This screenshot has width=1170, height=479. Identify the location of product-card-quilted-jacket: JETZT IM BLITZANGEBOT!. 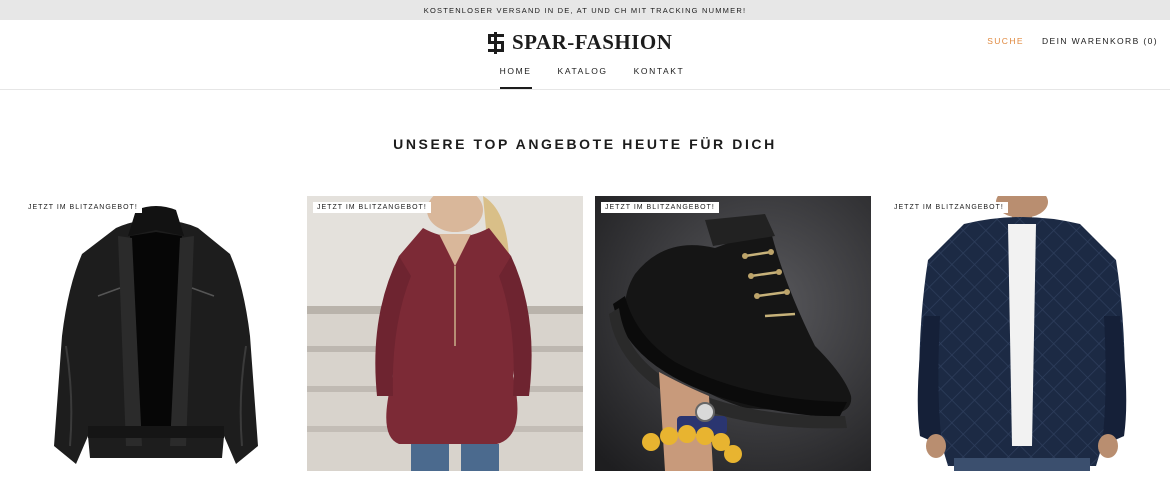
(1022, 333).